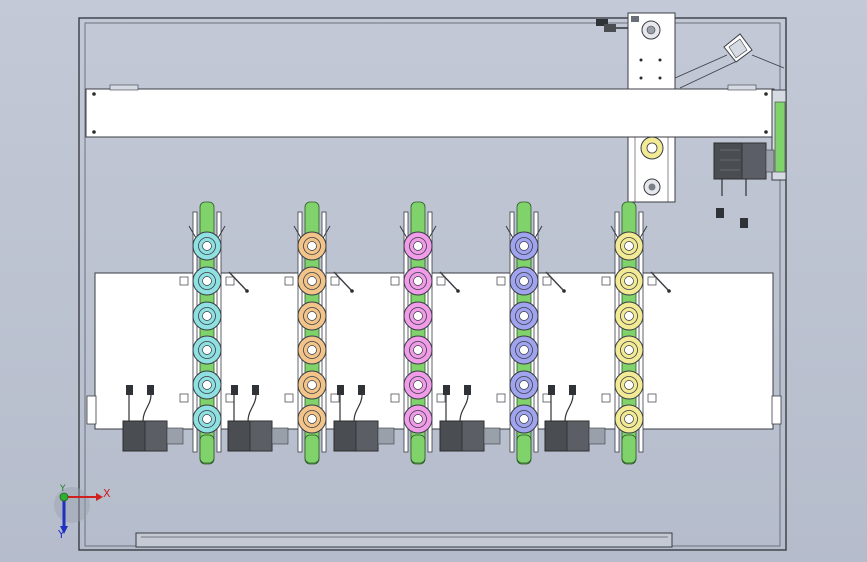 This screenshot has height=562, width=867. What do you see at coordinates (107, 493) in the screenshot?
I see `x-axis-label: X` at bounding box center [107, 493].